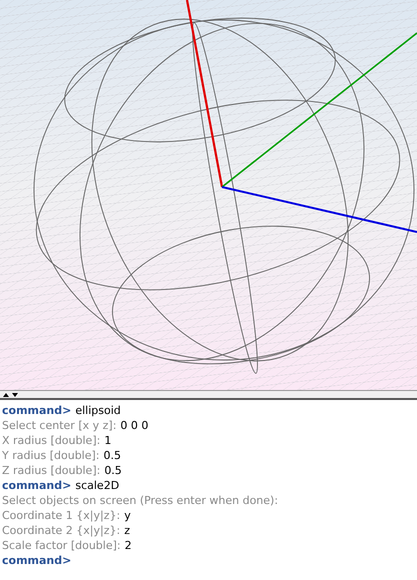 Image resolution: width=417 pixels, height=580 pixels. What do you see at coordinates (15, 394) in the screenshot?
I see `down-arrow-icon` at bounding box center [15, 394].